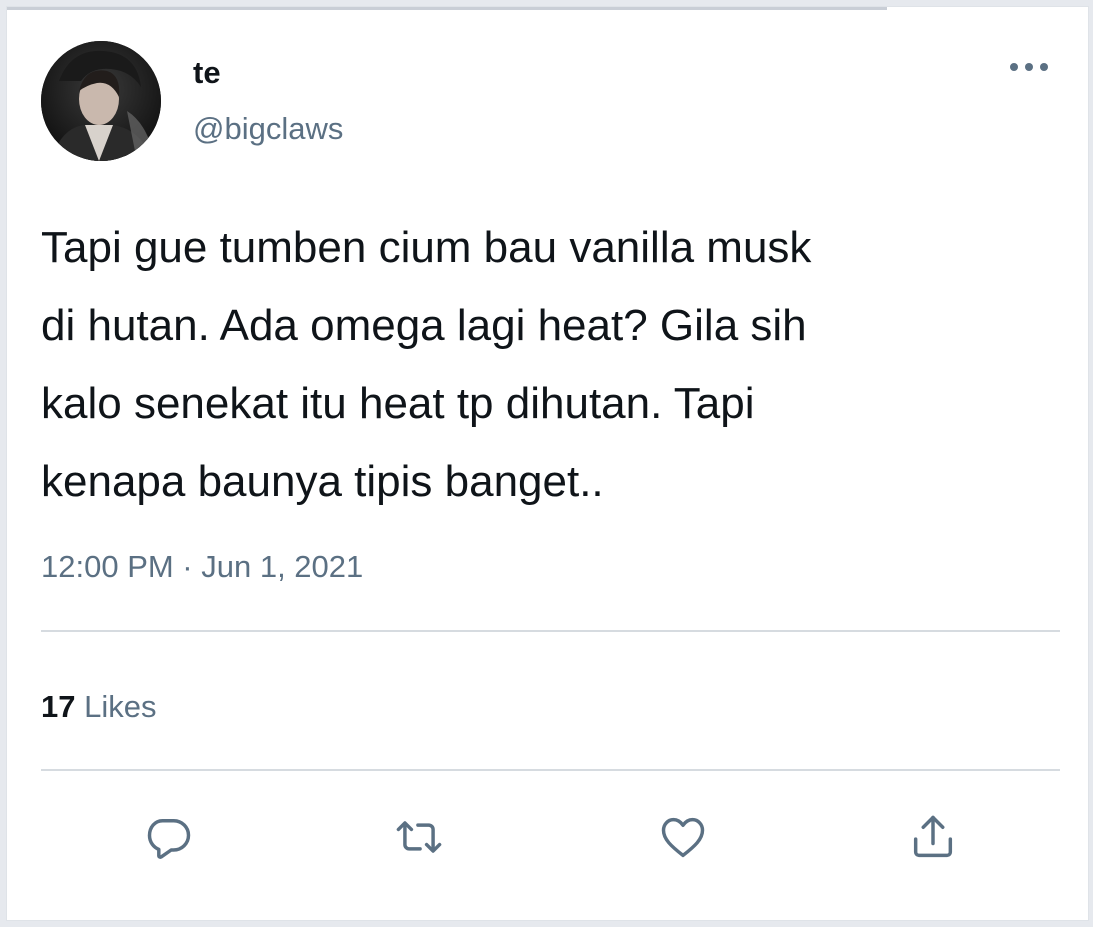 The height and width of the screenshot is (927, 1093). I want to click on reply-icon, so click(169, 839).